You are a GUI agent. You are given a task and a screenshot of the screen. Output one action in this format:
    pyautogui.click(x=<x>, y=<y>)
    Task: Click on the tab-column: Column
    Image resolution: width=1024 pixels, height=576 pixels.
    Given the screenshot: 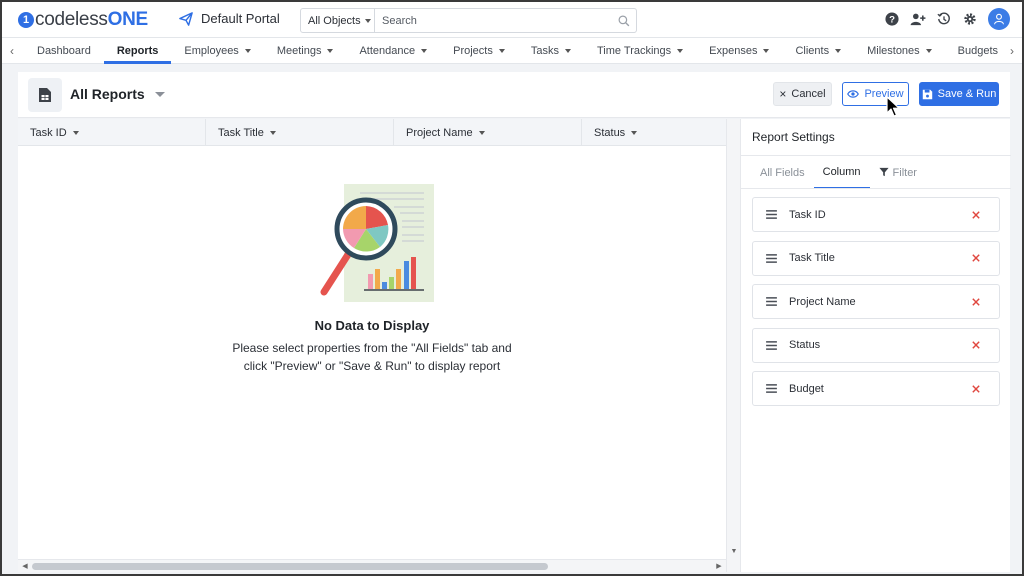 What is the action you would take?
    pyautogui.click(x=841, y=173)
    